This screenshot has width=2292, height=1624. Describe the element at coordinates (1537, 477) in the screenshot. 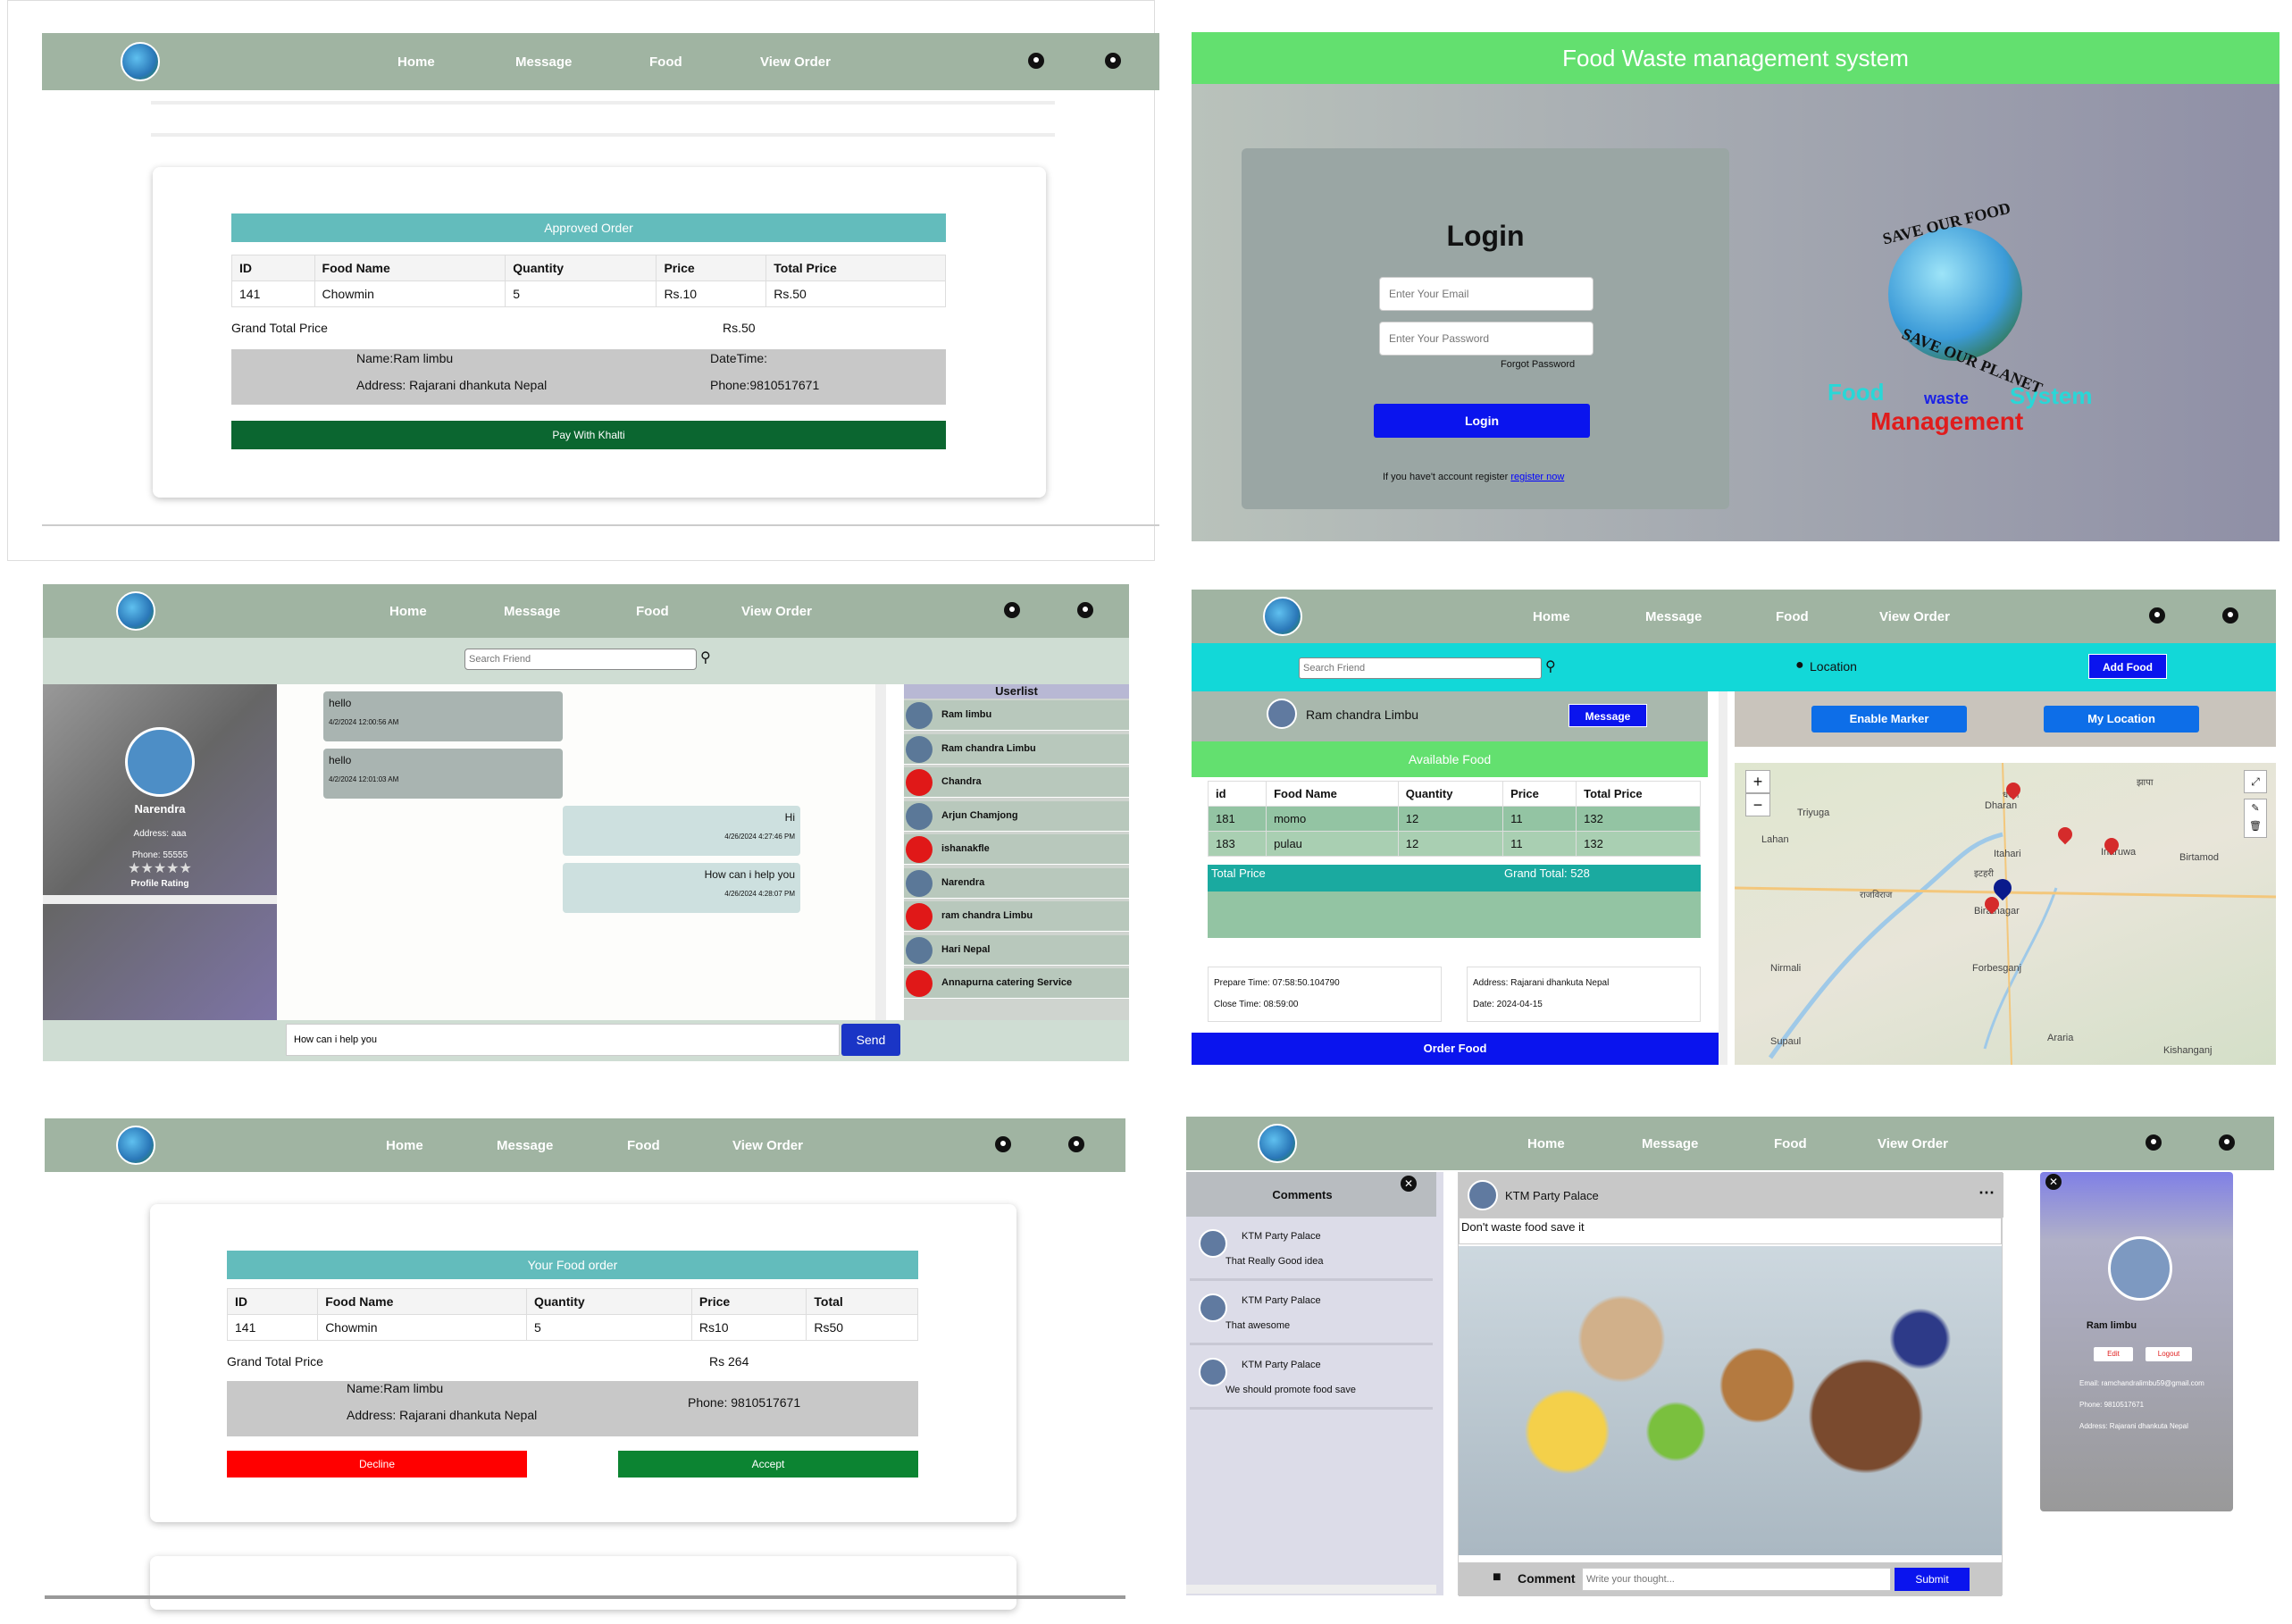

I see `register-link: register now` at that location.